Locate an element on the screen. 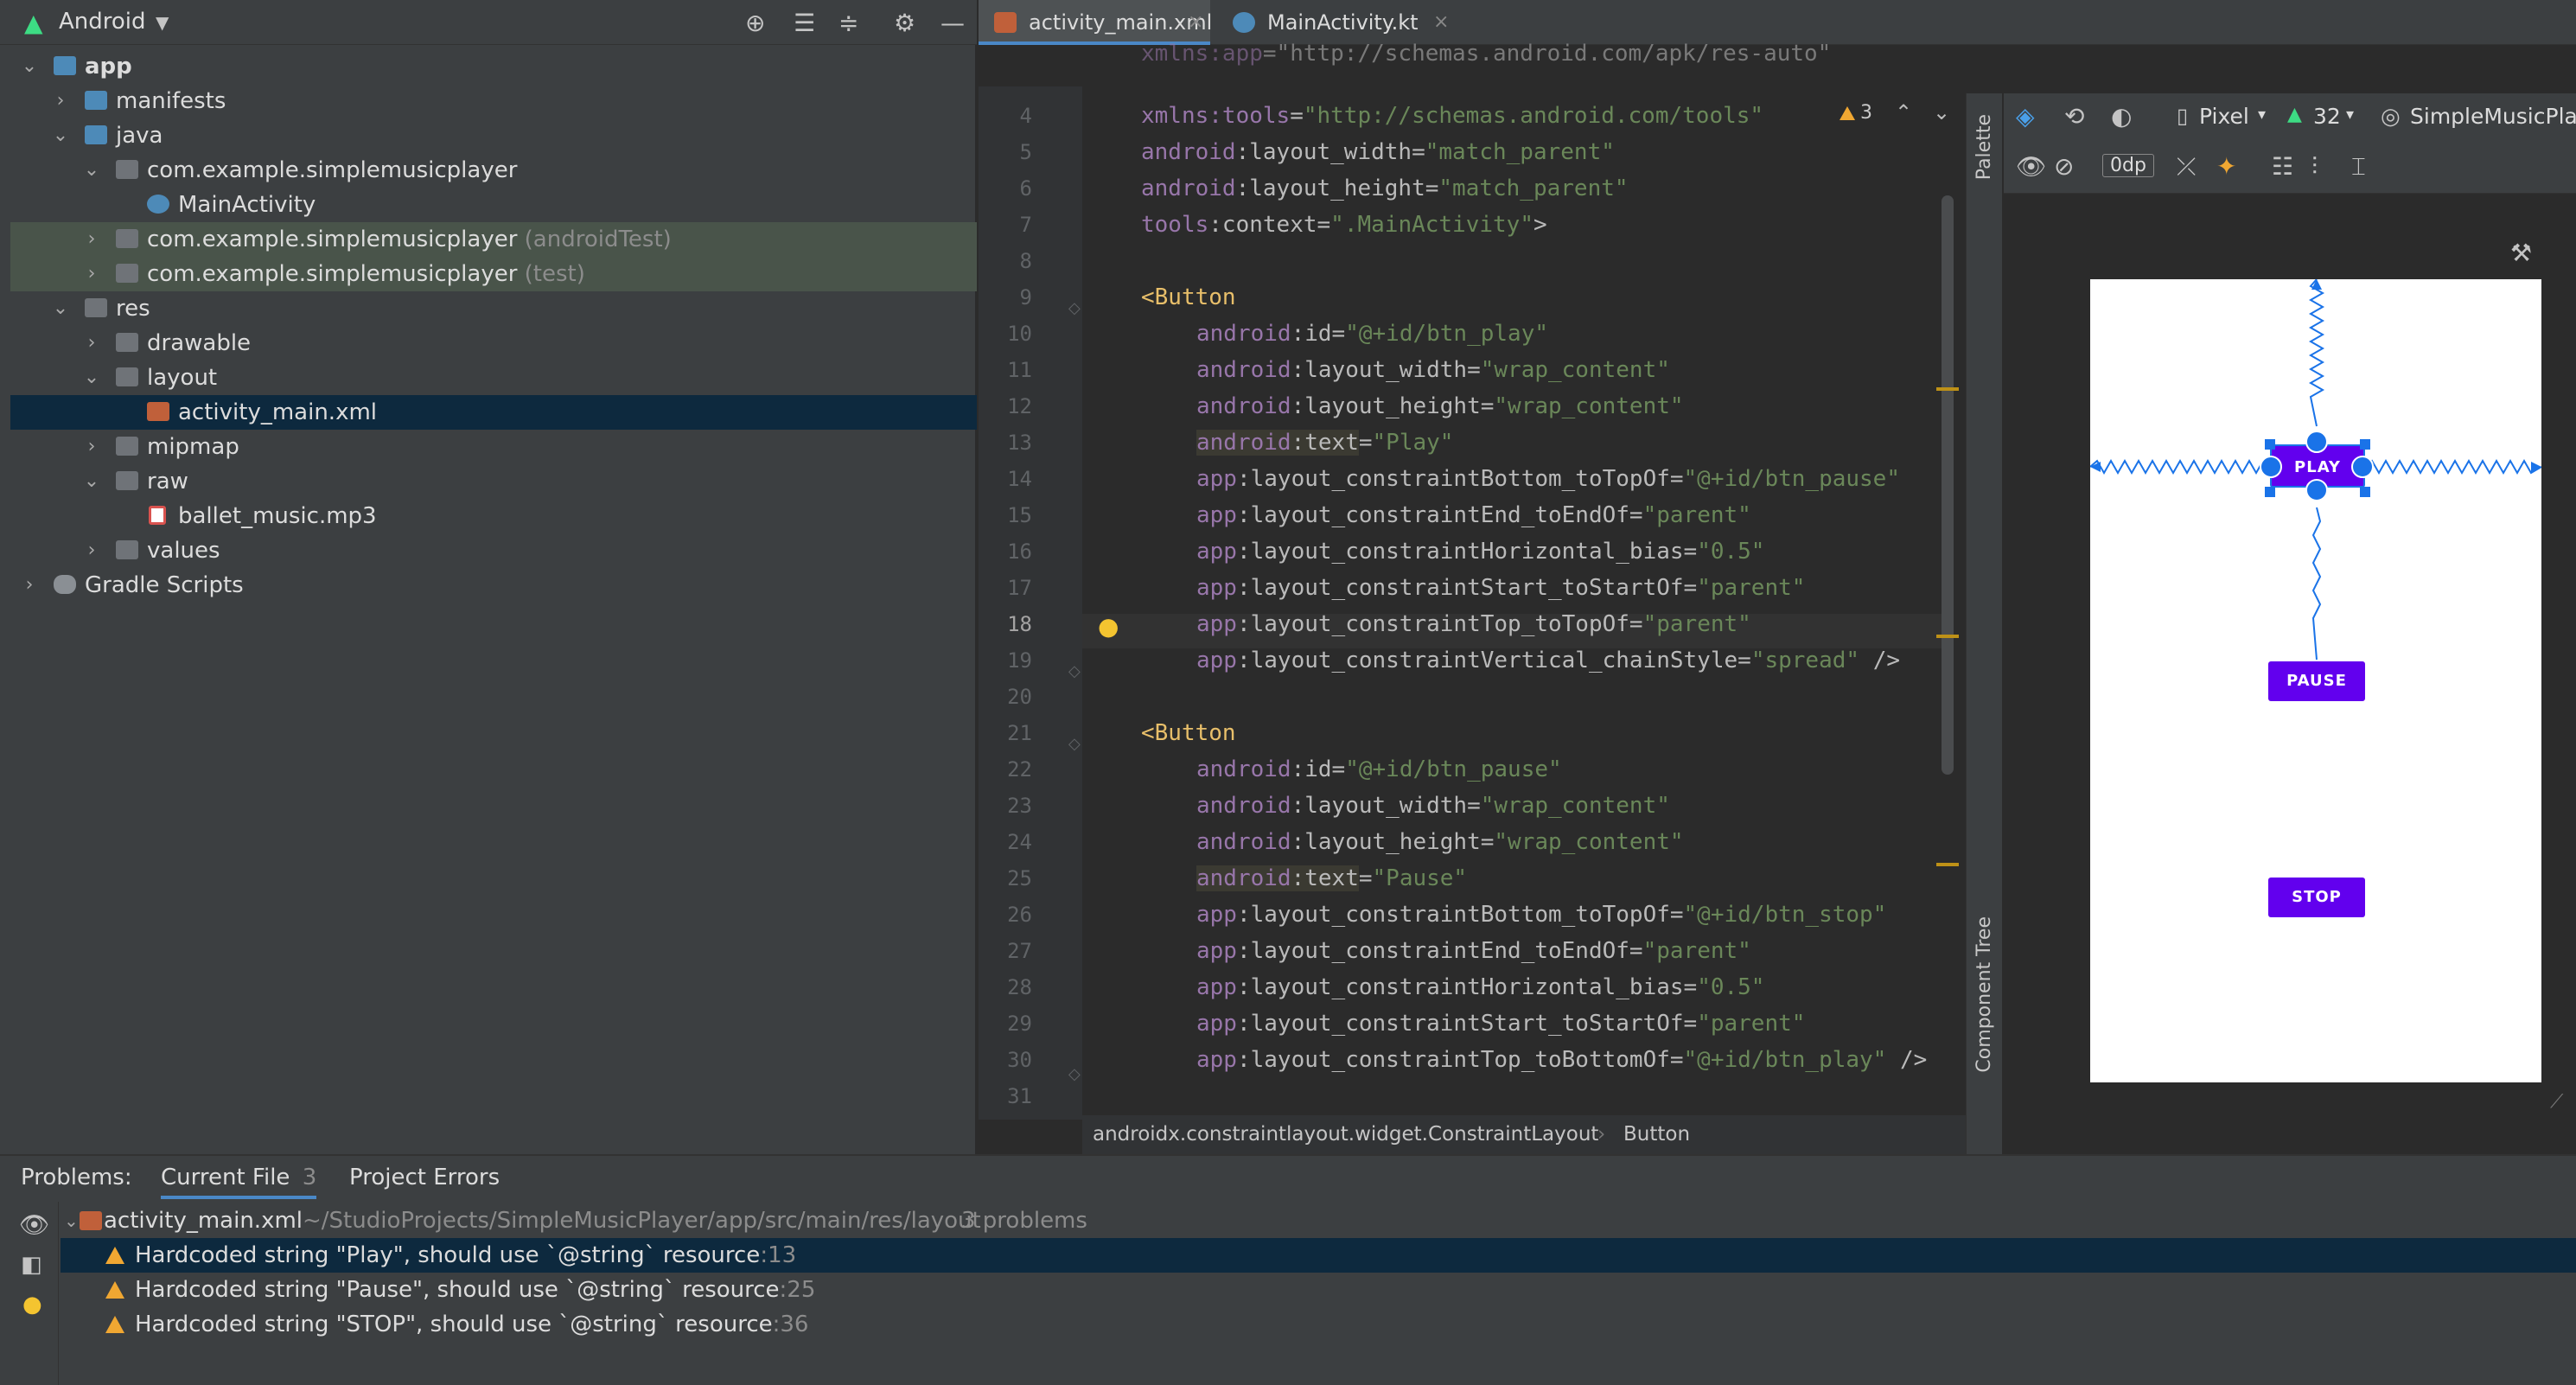 This screenshot has width=2576, height=1385. line-number: 30 is located at coordinates (1019, 1060).